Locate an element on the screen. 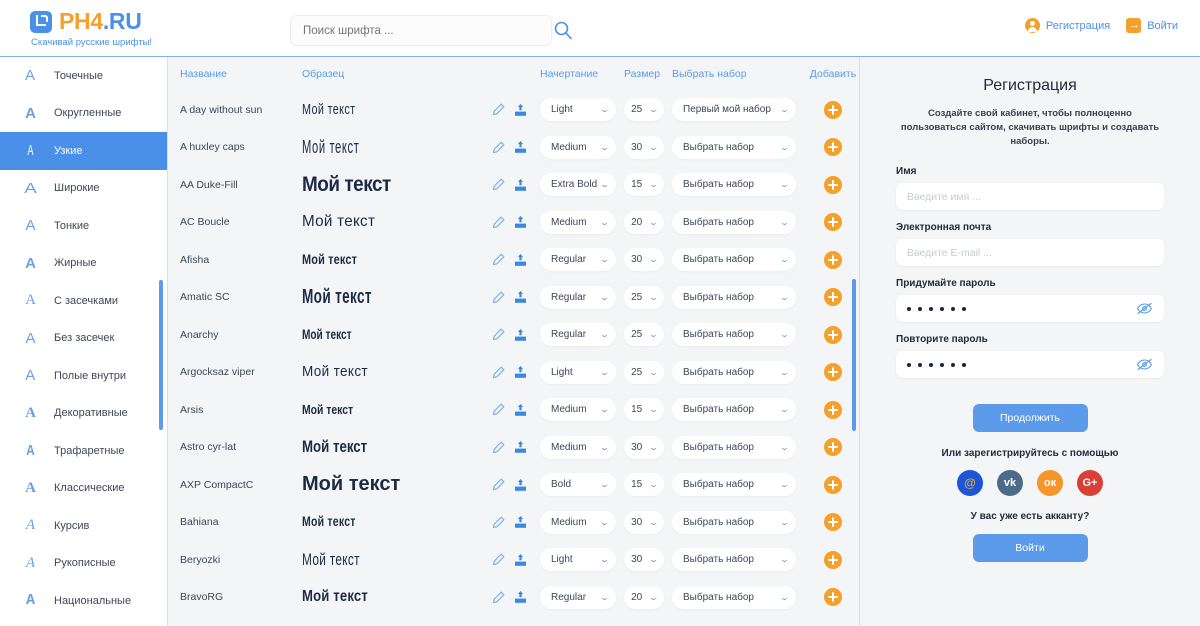  password-input-wrap is located at coordinates (1030, 309).